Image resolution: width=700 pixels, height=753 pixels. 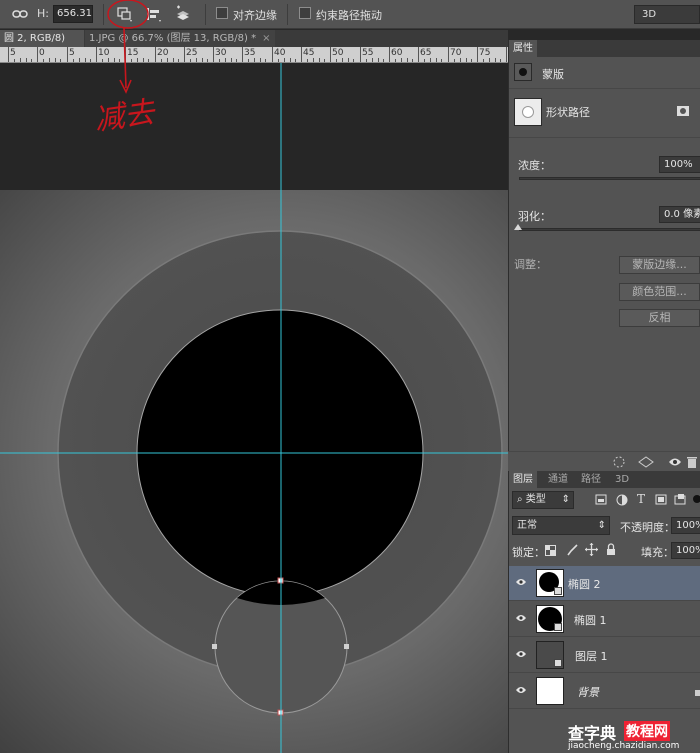 I want to click on annotation-text: 减去, so click(x=125, y=116).